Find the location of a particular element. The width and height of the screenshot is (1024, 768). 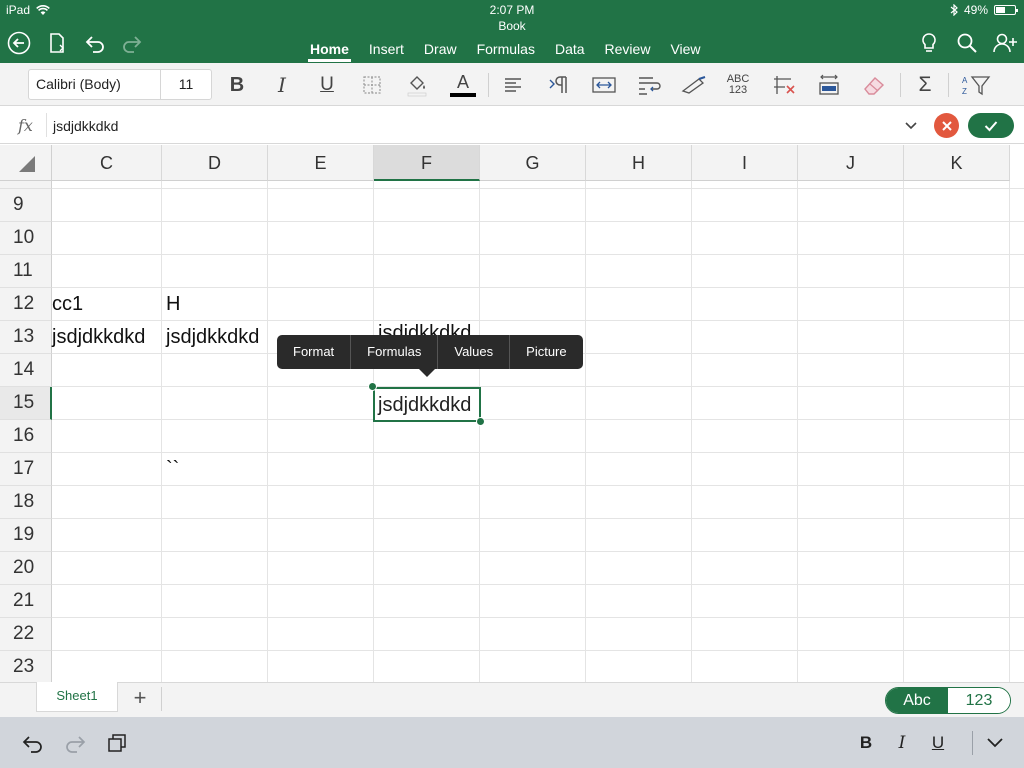

keyboard-undo-button is located at coordinates (33, 743).